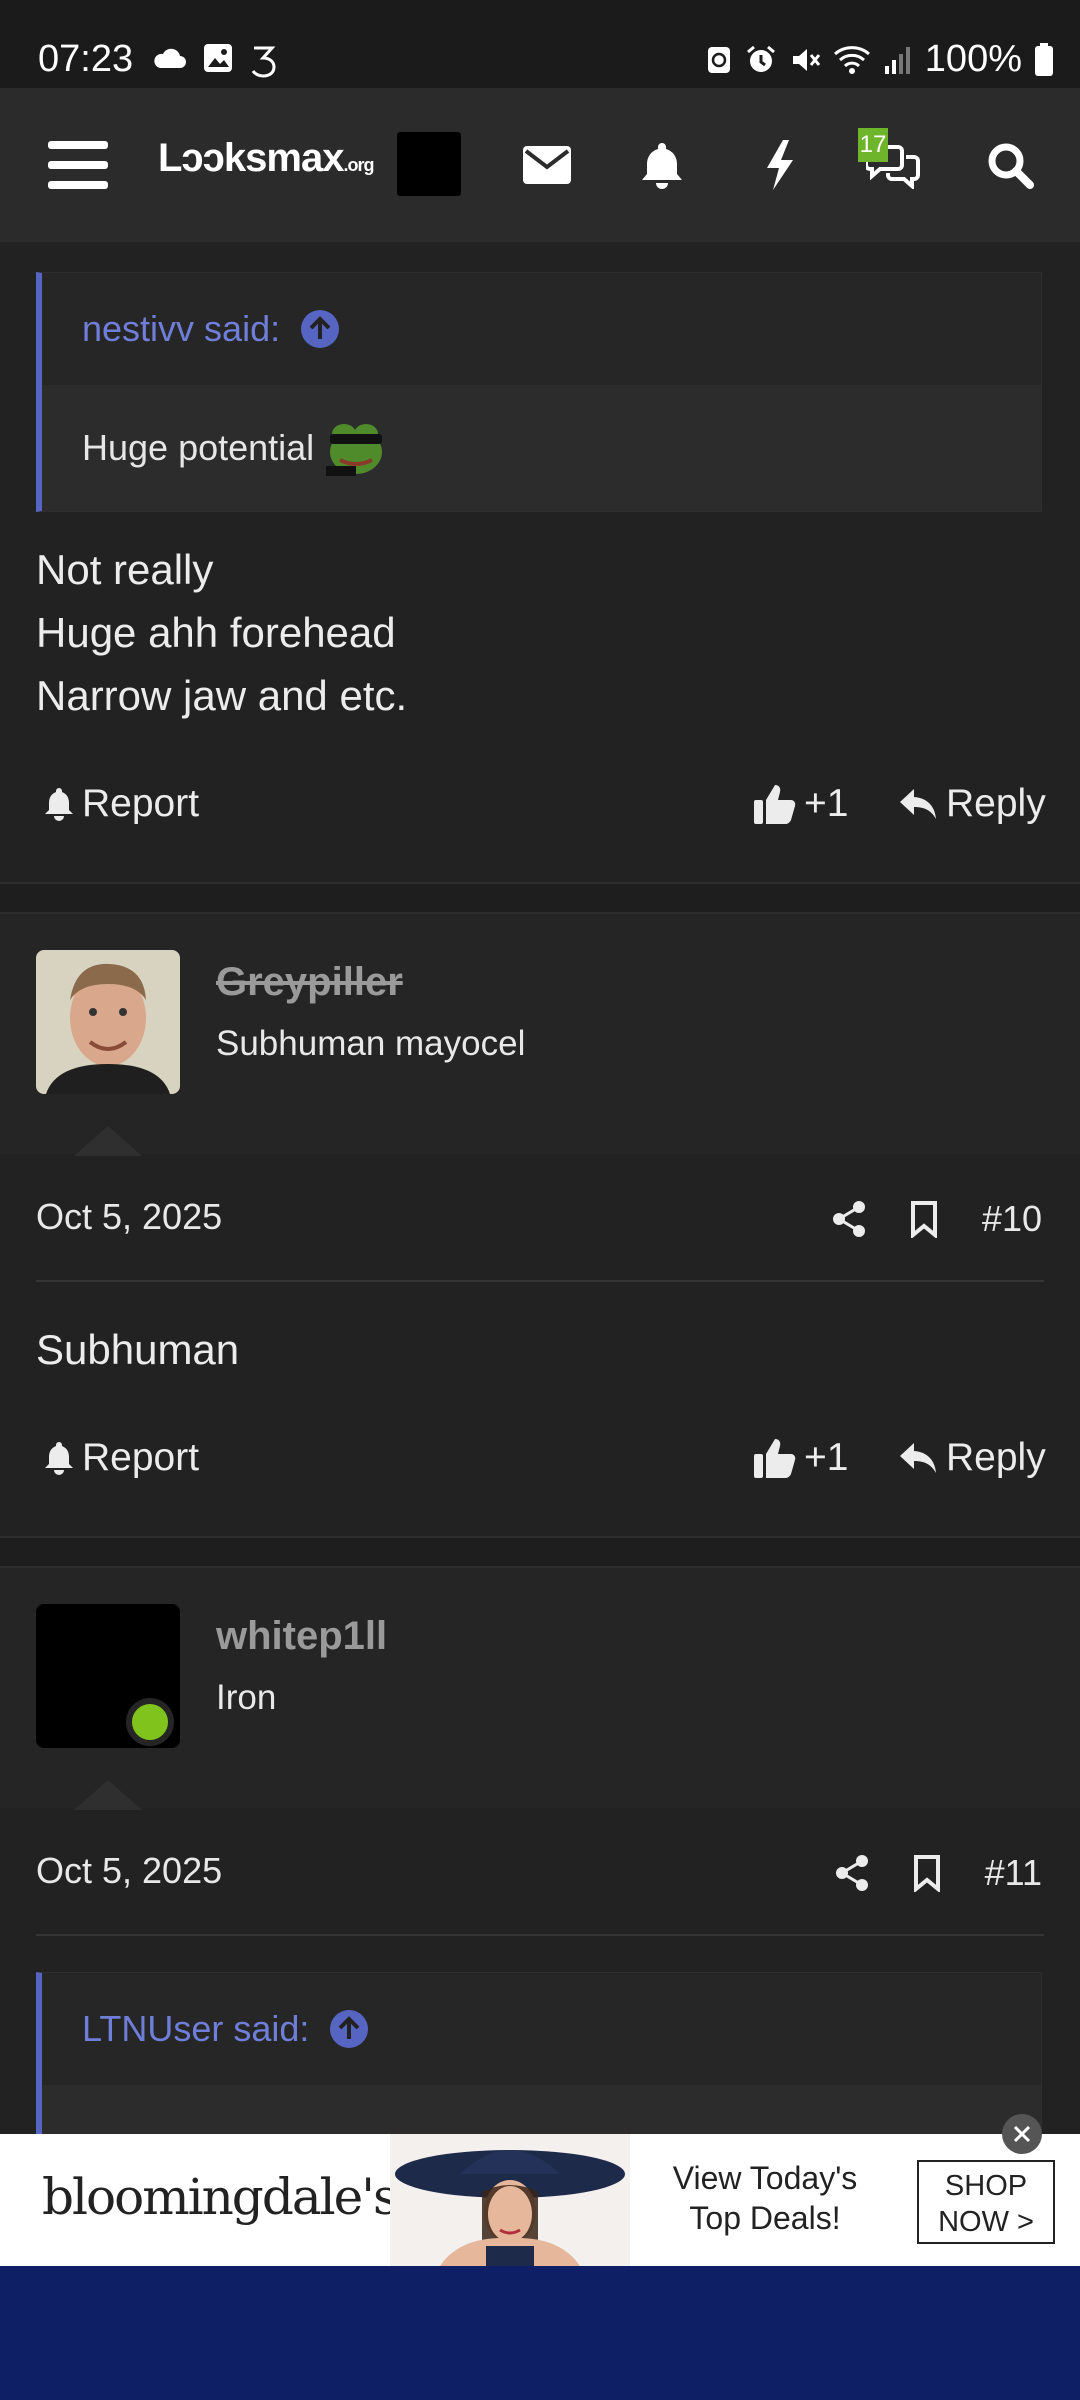 Image resolution: width=1080 pixels, height=2400 pixels. Describe the element at coordinates (1044, 59) in the screenshot. I see `battery-icon` at that location.